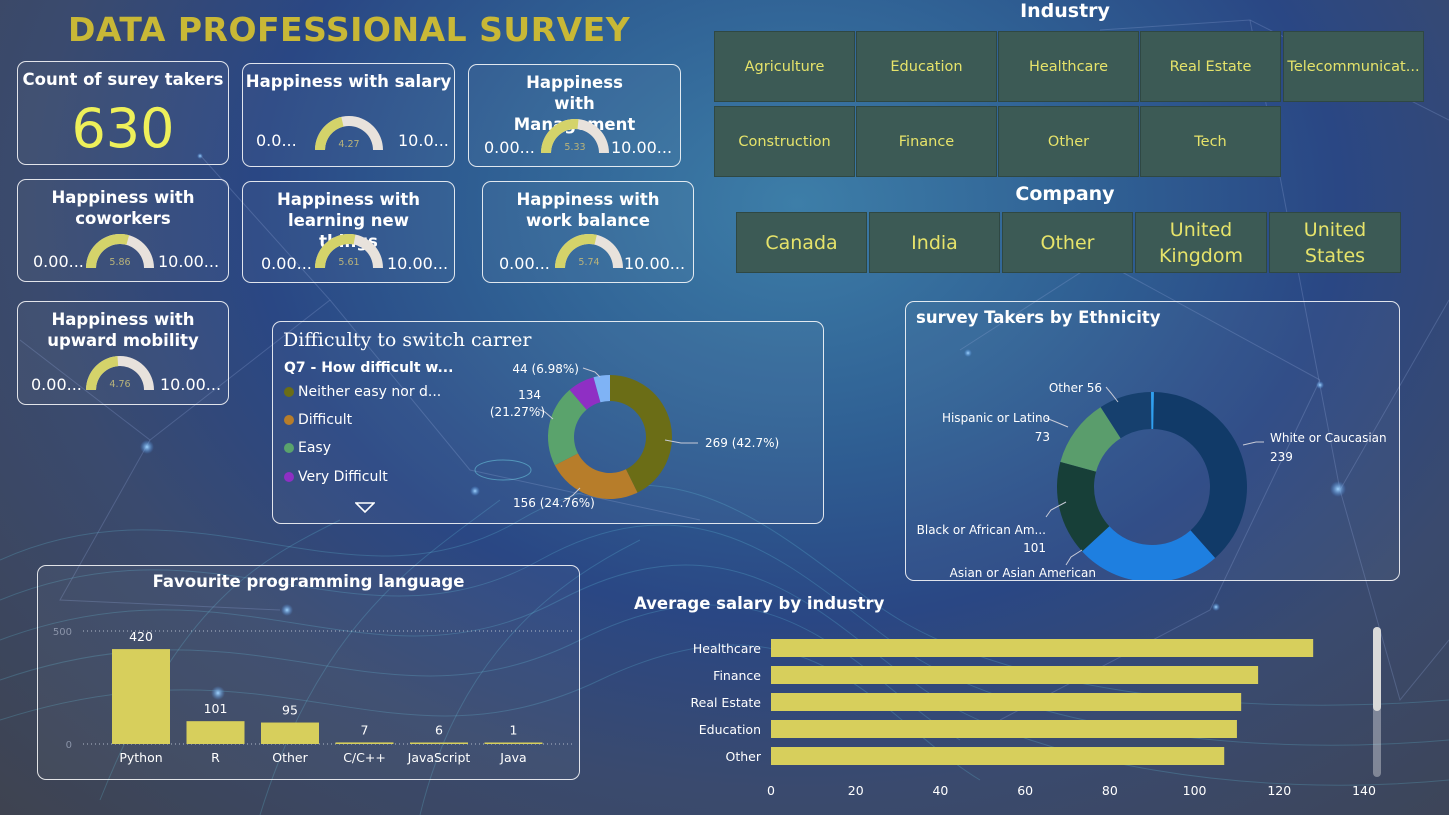 The height and width of the screenshot is (815, 1449). Describe the element at coordinates (512, 757) in the screenshot. I see `x-tick-label: Java` at that location.